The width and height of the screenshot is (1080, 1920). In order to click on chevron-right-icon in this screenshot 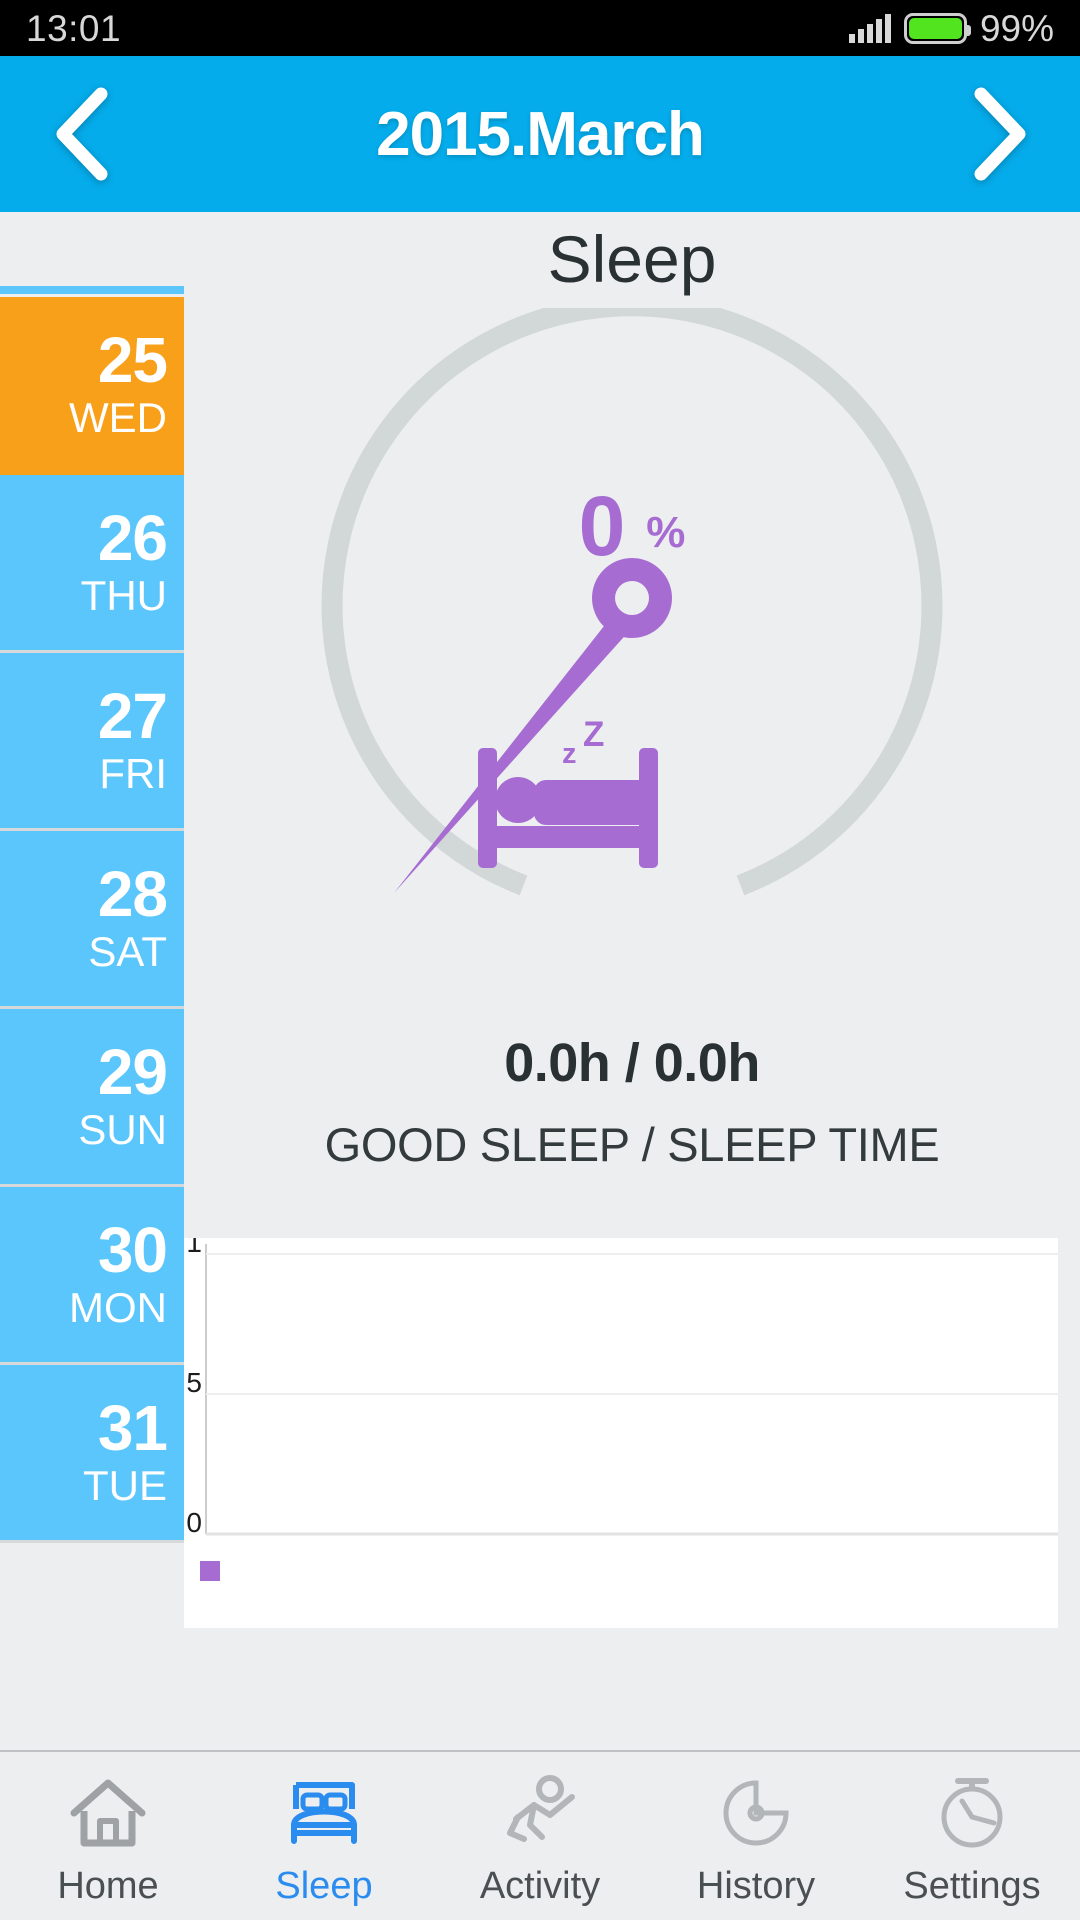, I will do `click(999, 134)`.